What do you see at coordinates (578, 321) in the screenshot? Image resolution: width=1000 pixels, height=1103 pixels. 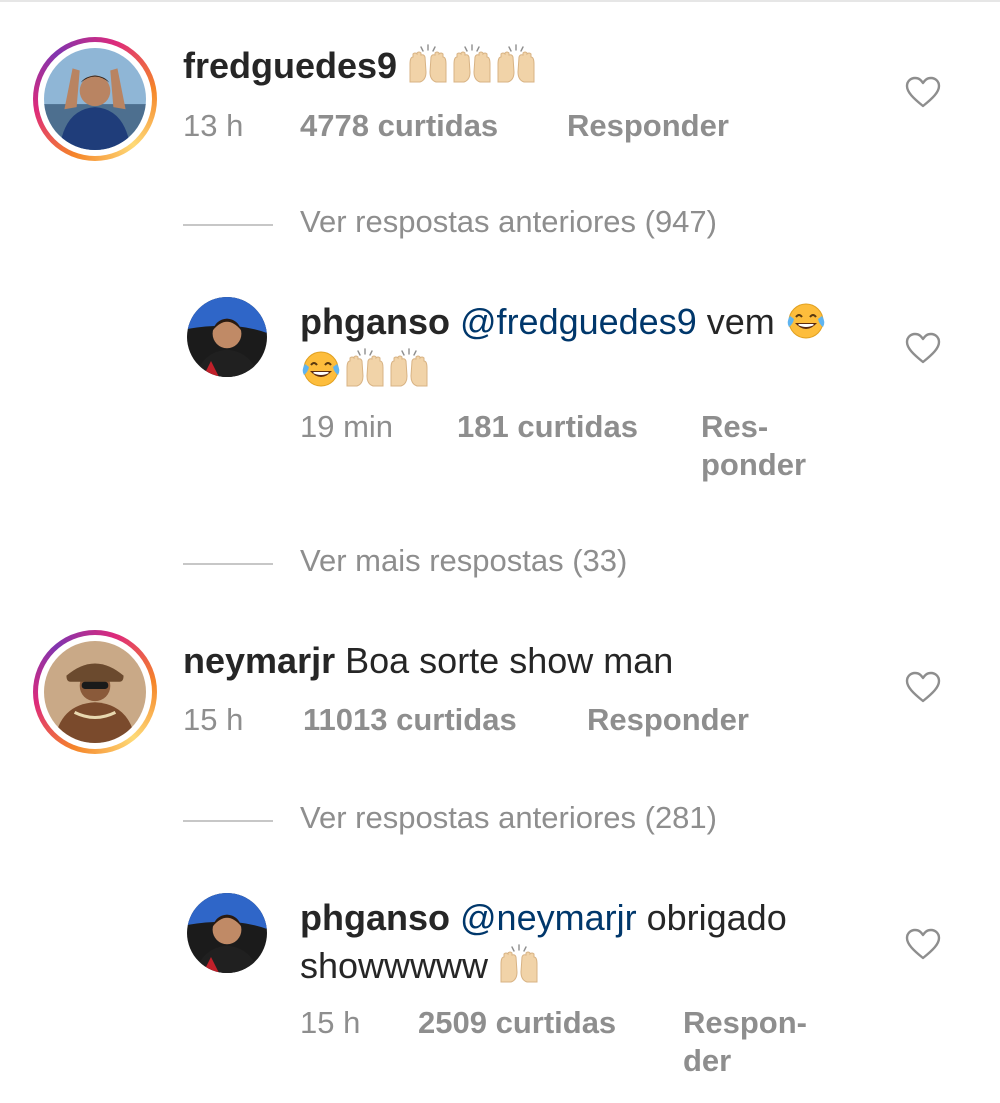 I see `mention-link: @fredguedes9` at bounding box center [578, 321].